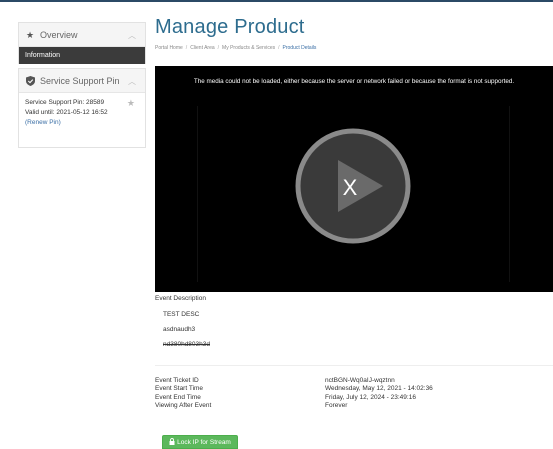  Describe the element at coordinates (82, 123) in the screenshot. I see `renew-pin-link: (Renew Pin)` at that location.